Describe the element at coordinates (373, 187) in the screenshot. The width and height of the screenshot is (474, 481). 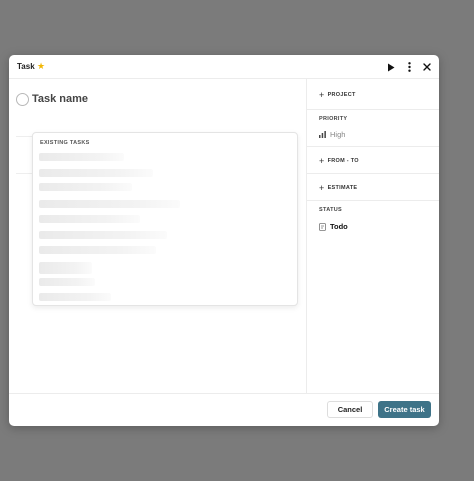
I see `estimate-section: + ESTIMATE` at that location.